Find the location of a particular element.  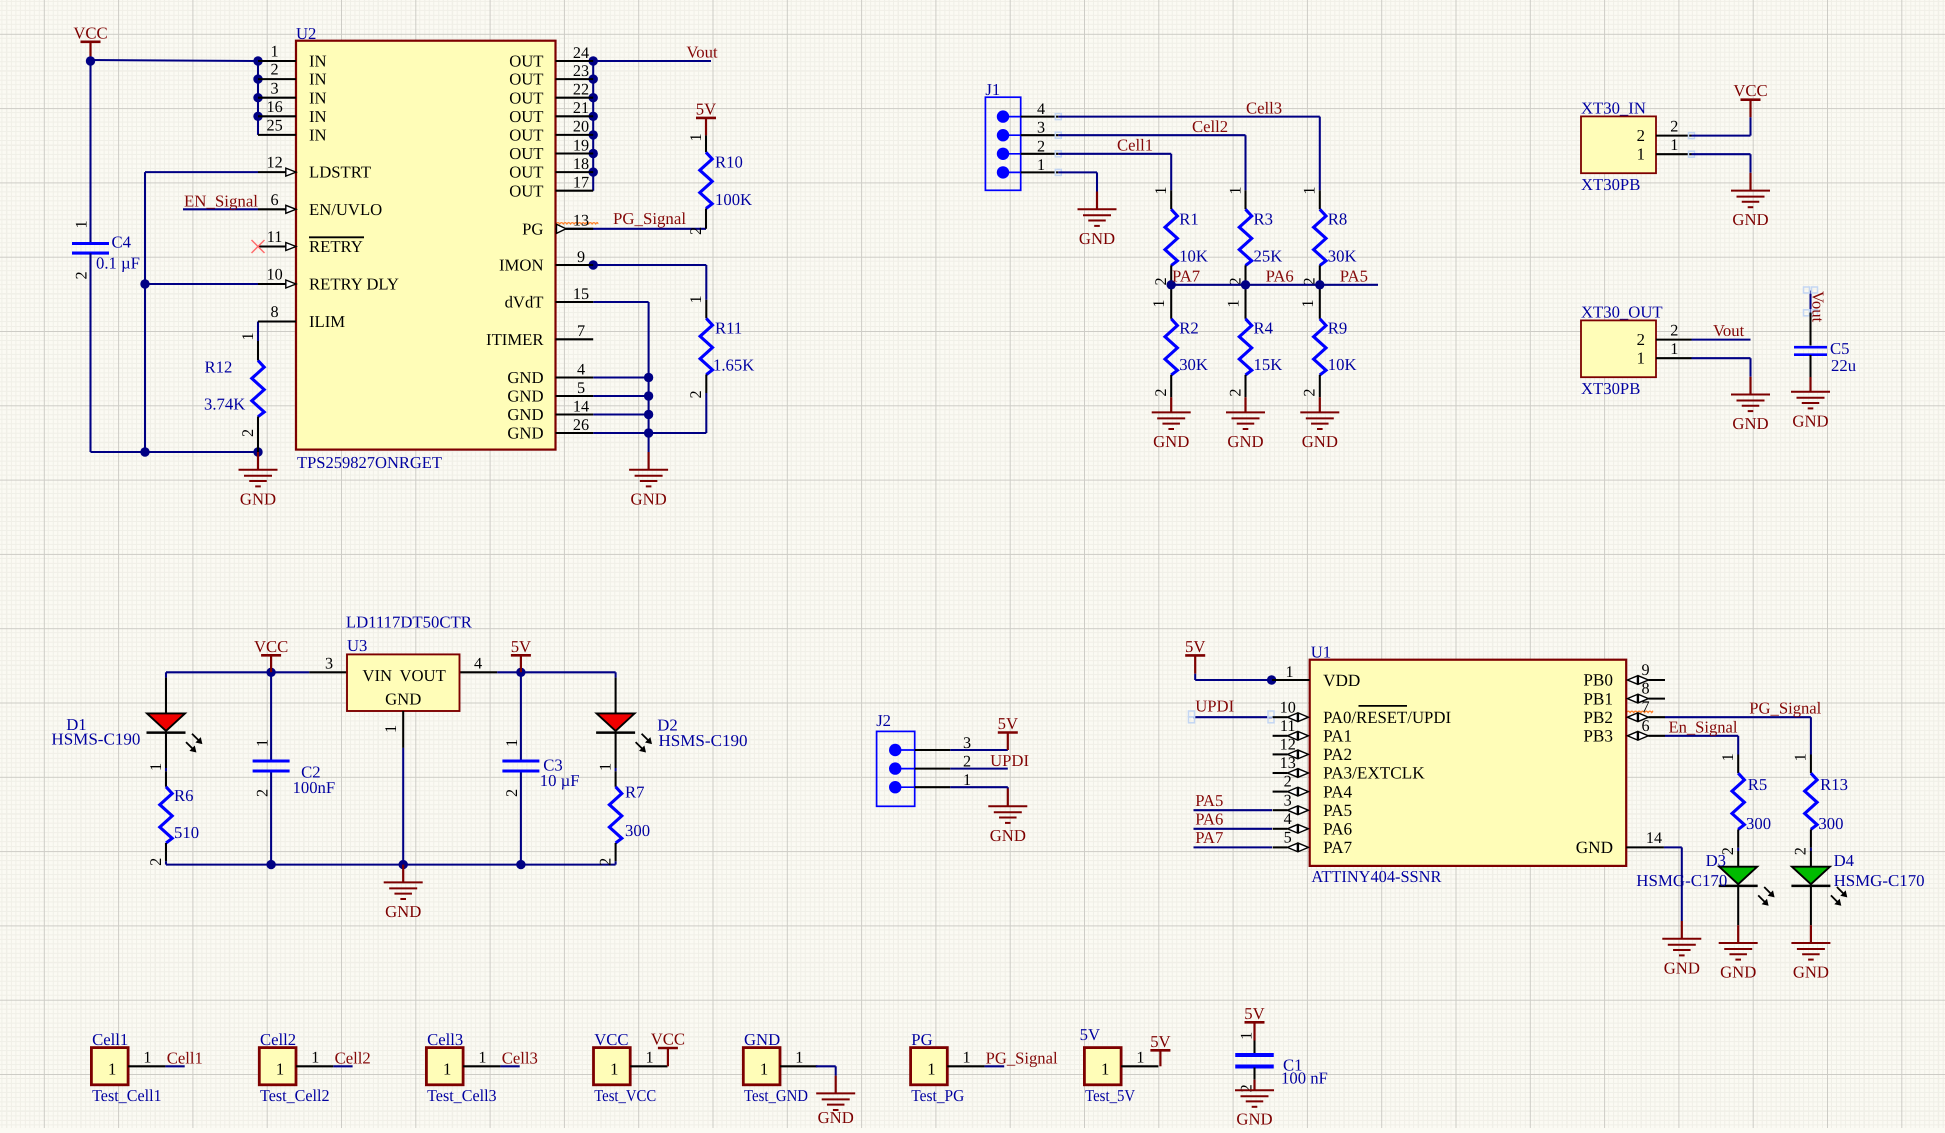

svg-text: PG_Signal is located at coordinates (1022, 1058).